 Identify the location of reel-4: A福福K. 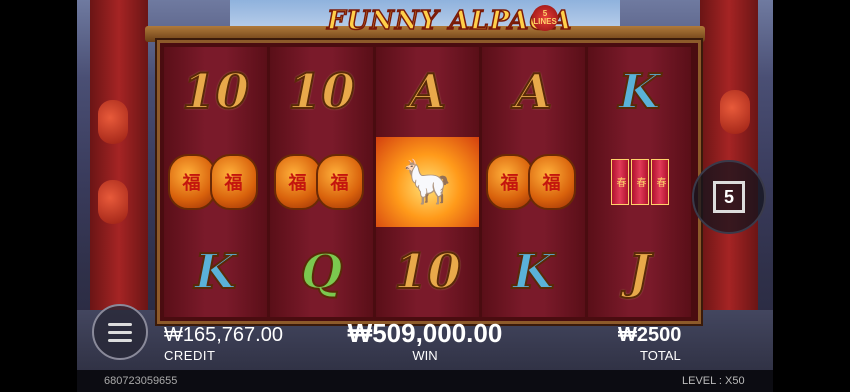
(533, 182).